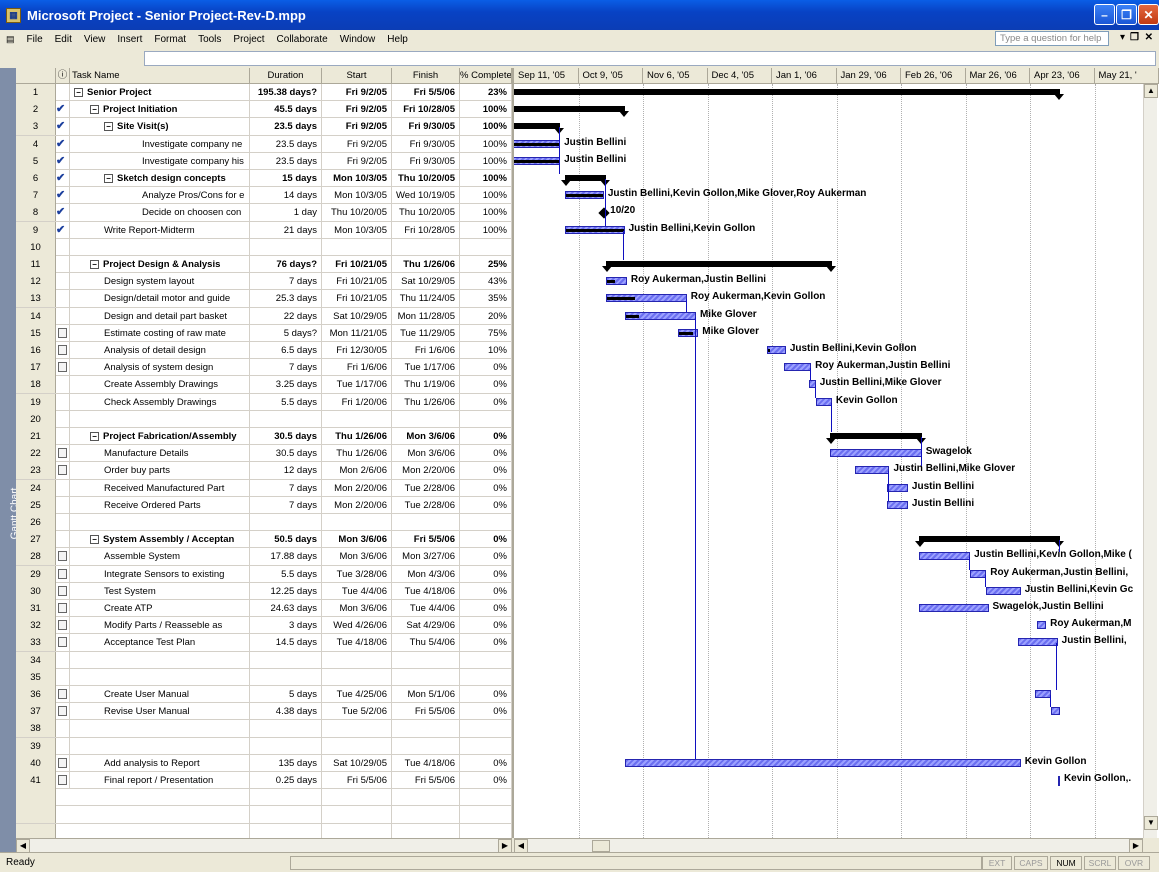 The image size is (1159, 872). What do you see at coordinates (36, 815) in the screenshot?
I see `row-id` at bounding box center [36, 815].